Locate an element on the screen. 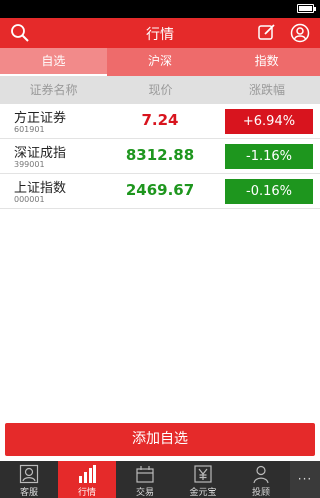  nav-advisor: 投顾 is located at coordinates (261, 479).